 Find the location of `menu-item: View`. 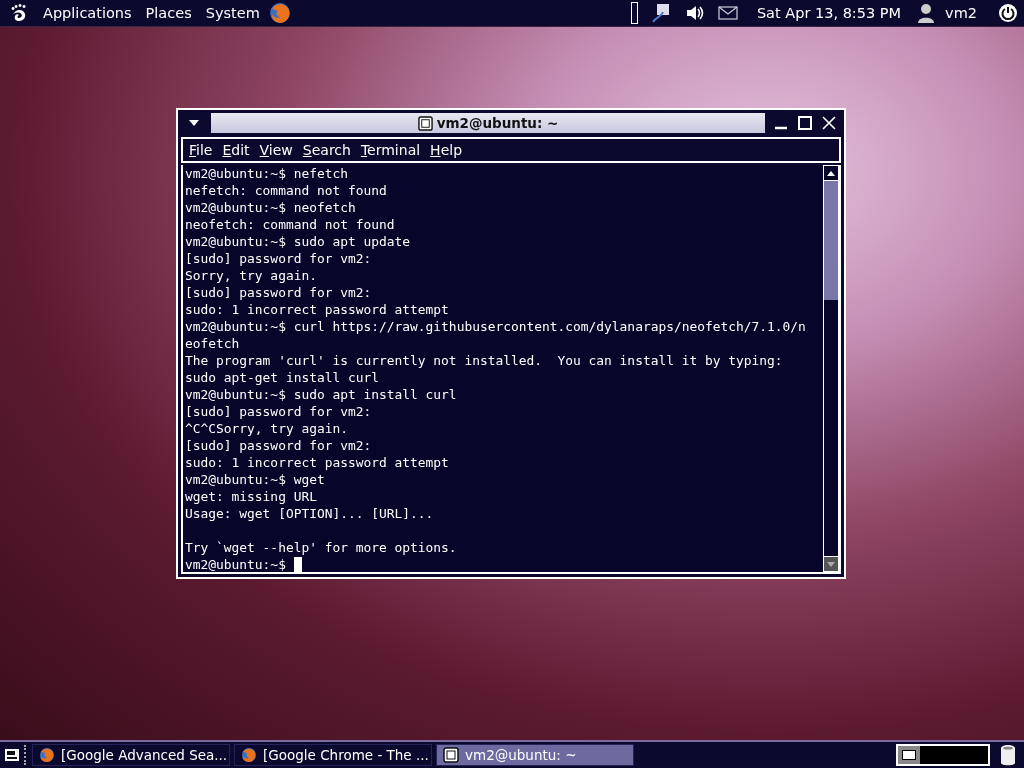

menu-item: View is located at coordinates (276, 150).